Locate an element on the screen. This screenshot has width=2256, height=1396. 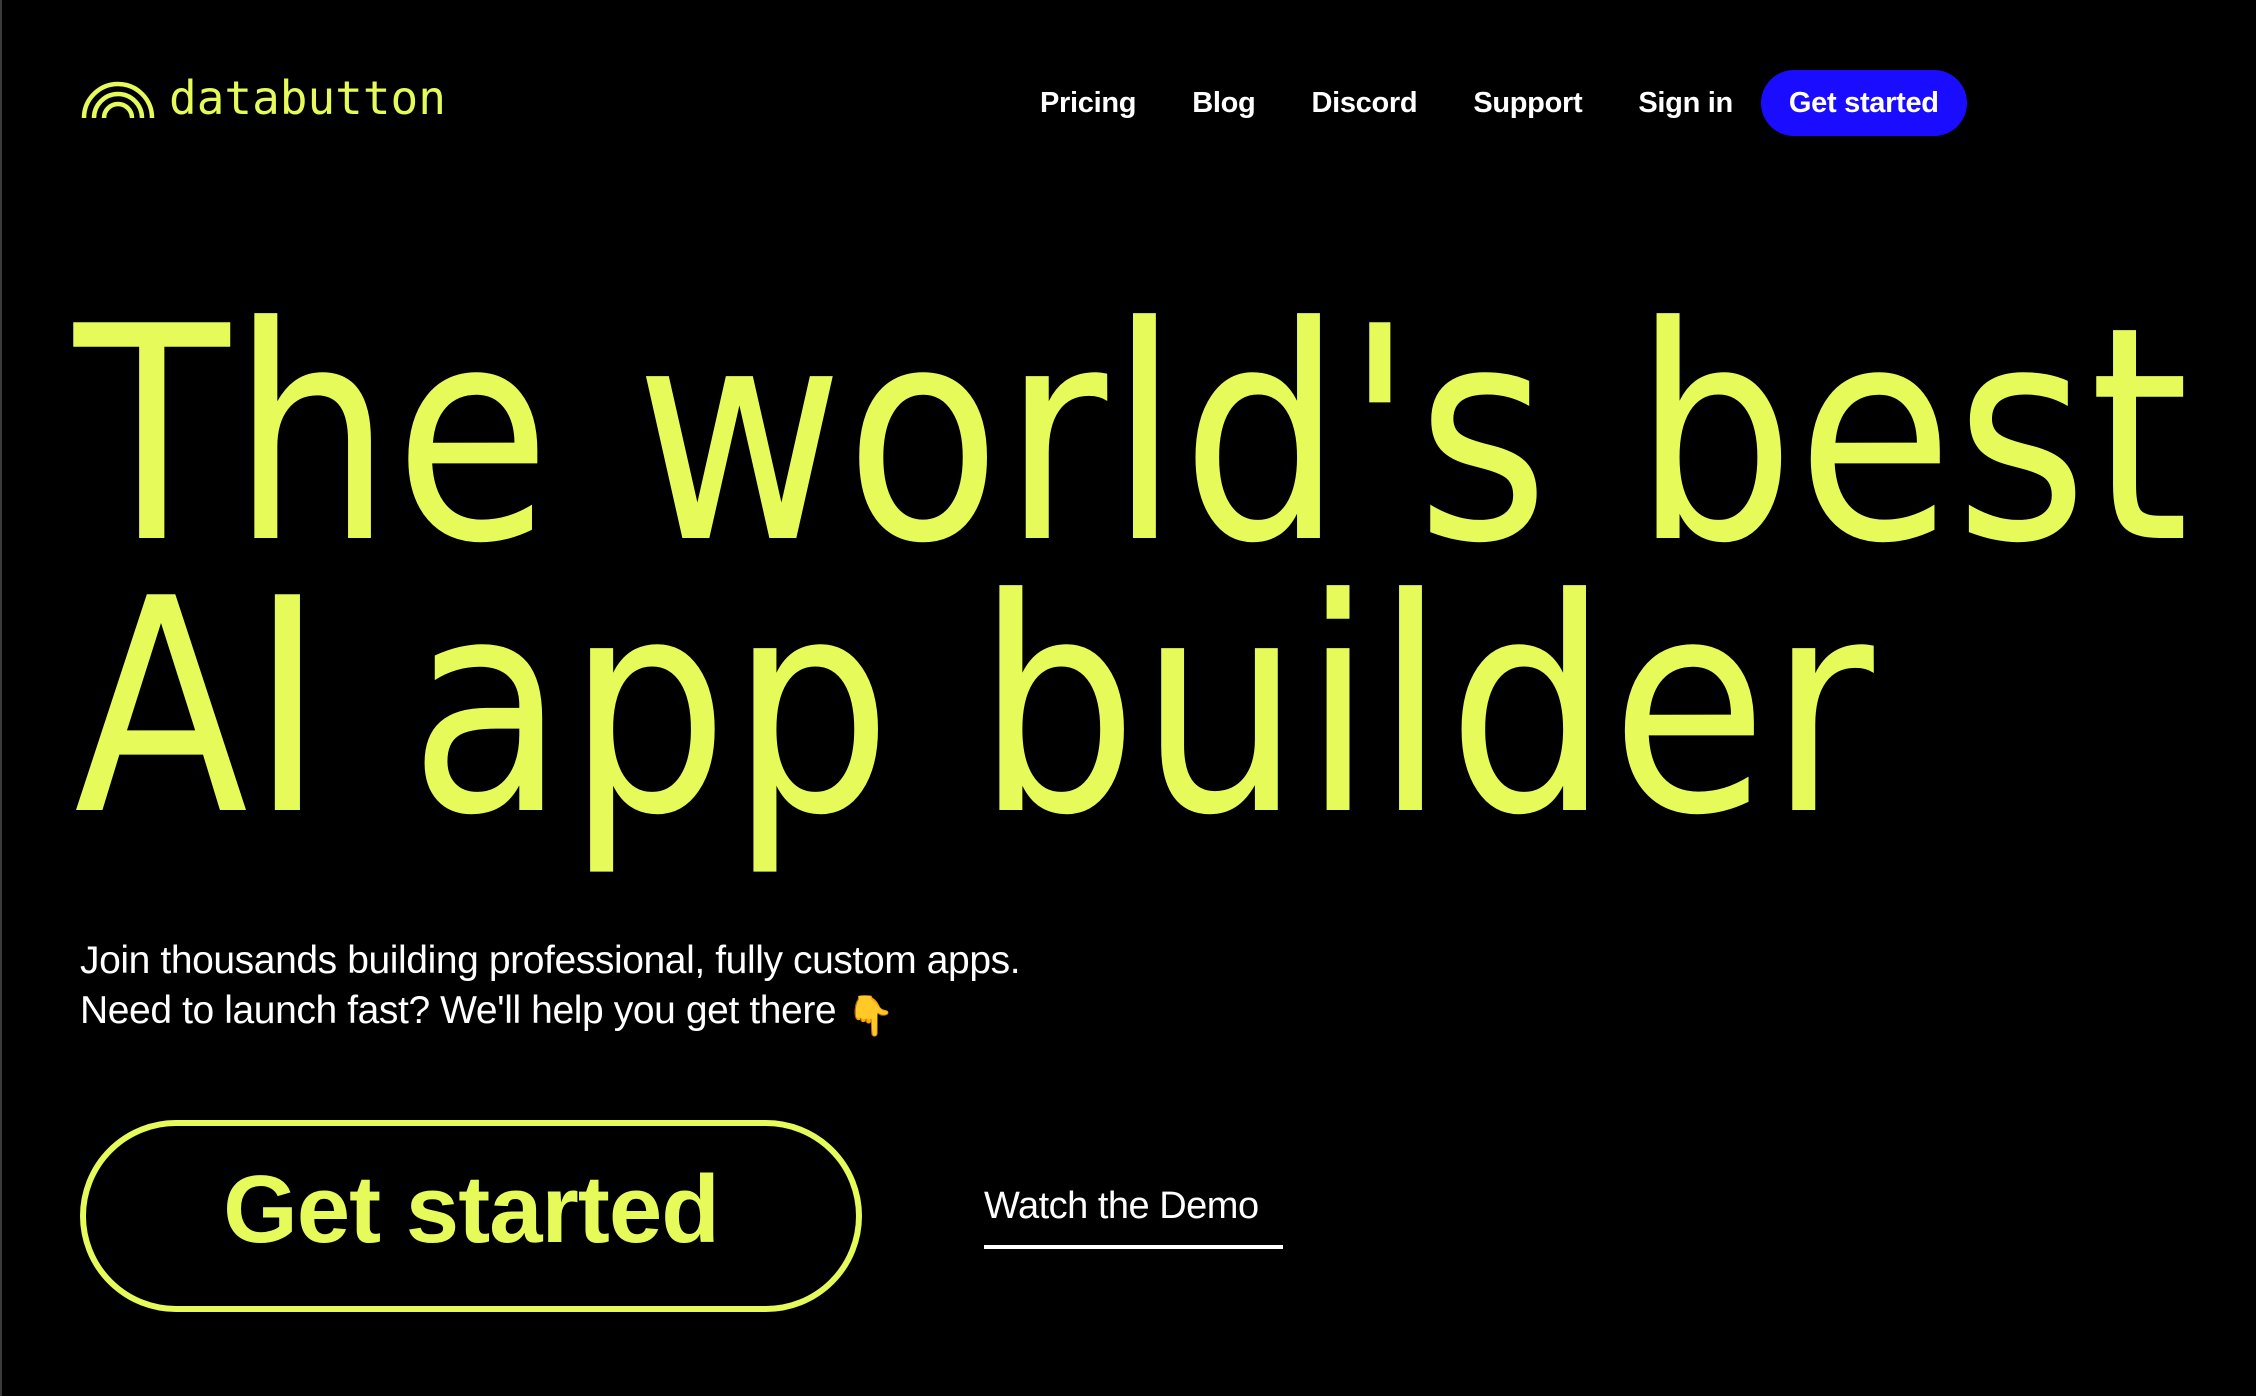
watch-demo-link: Watch the Demo is located at coordinates (1133, 1216).